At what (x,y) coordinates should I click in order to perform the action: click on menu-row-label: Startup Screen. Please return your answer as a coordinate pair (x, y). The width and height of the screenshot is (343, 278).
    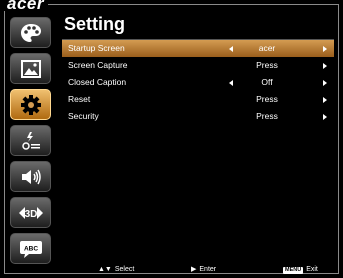
    Looking at the image, I should click on (96, 48).